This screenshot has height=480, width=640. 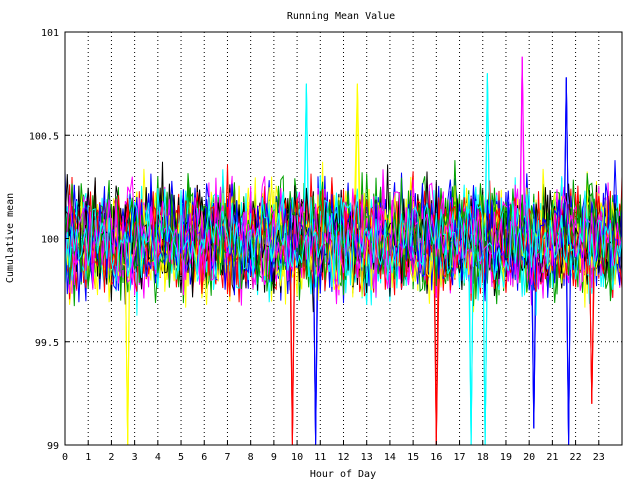 What do you see at coordinates (320, 457) in the screenshot?
I see `x-tick-label: 11` at bounding box center [320, 457].